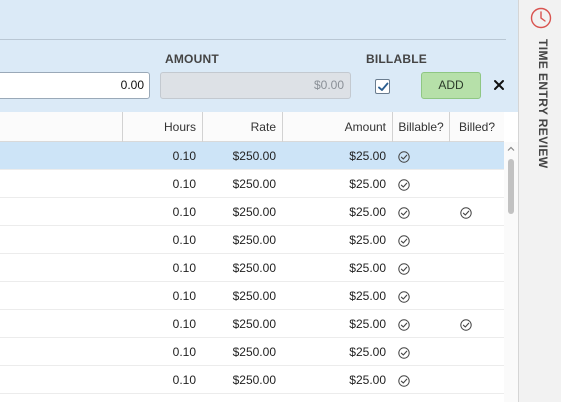  I want to click on column-header-billed: Billed?, so click(476, 127).